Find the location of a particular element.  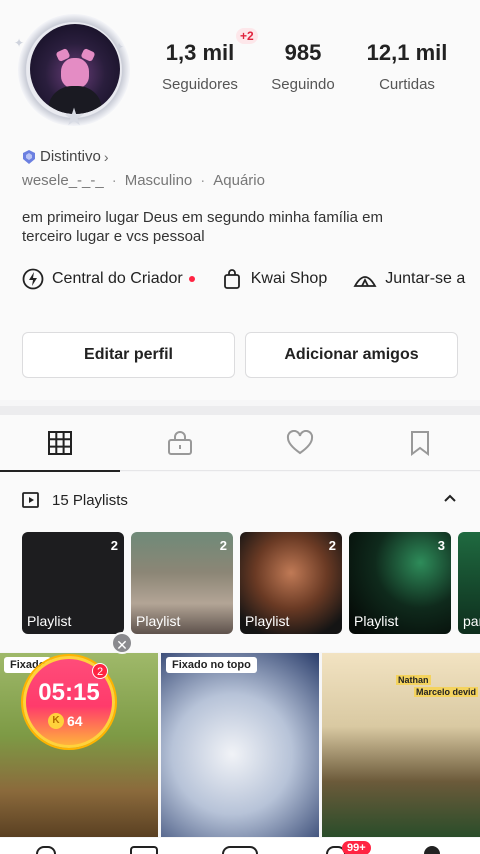

section-divider is located at coordinates (240, 410).